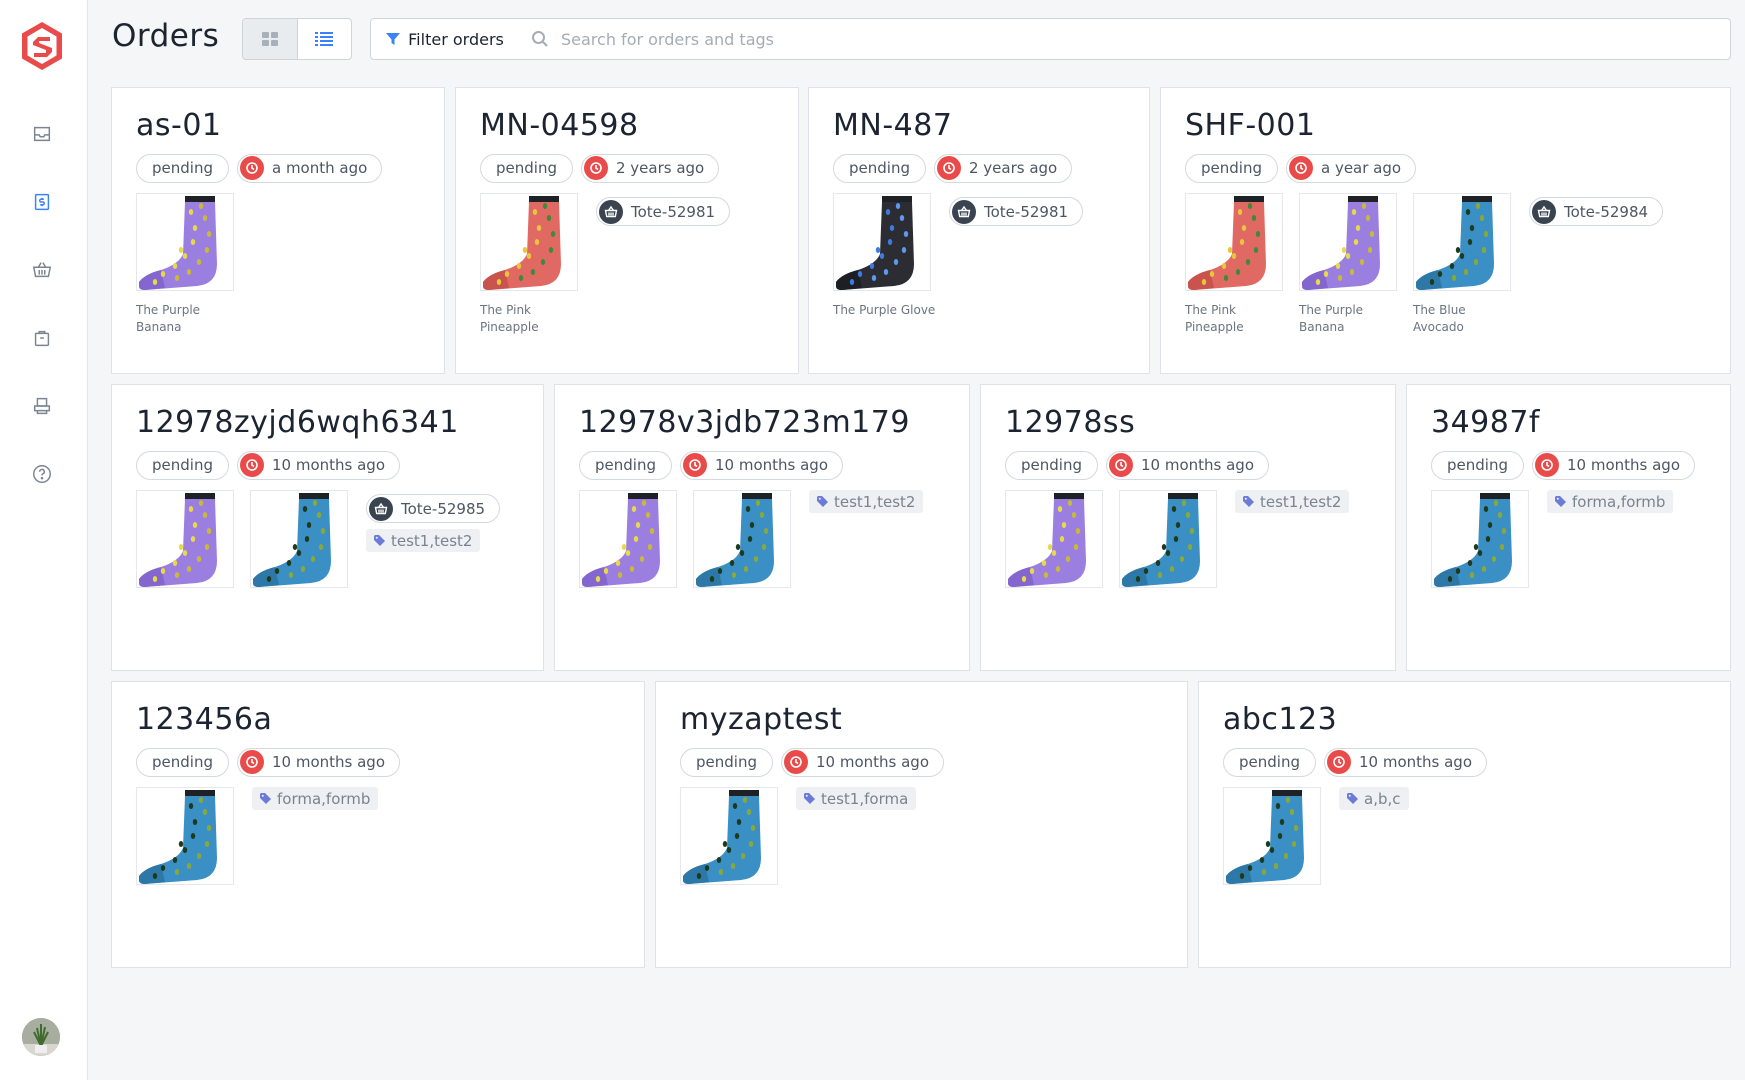 Image resolution: width=1745 pixels, height=1080 pixels. I want to click on view-toggle, so click(297, 39).